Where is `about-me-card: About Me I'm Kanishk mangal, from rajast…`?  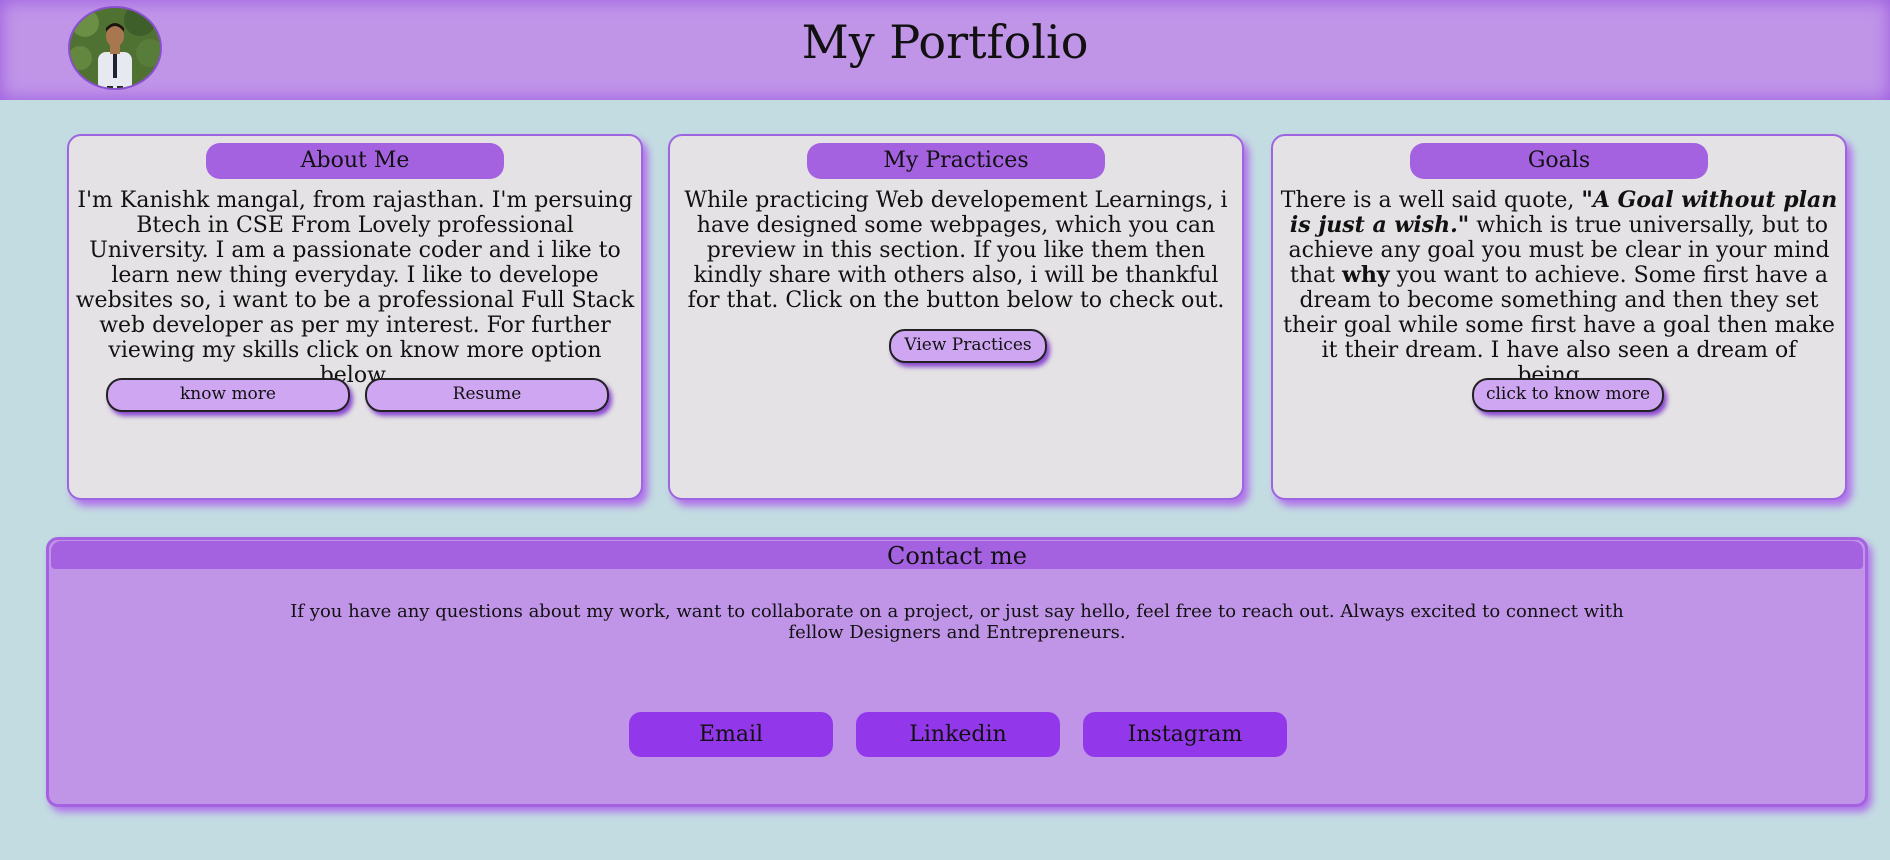 about-me-card: About Me I'm Kanishk mangal, from rajast… is located at coordinates (355, 317).